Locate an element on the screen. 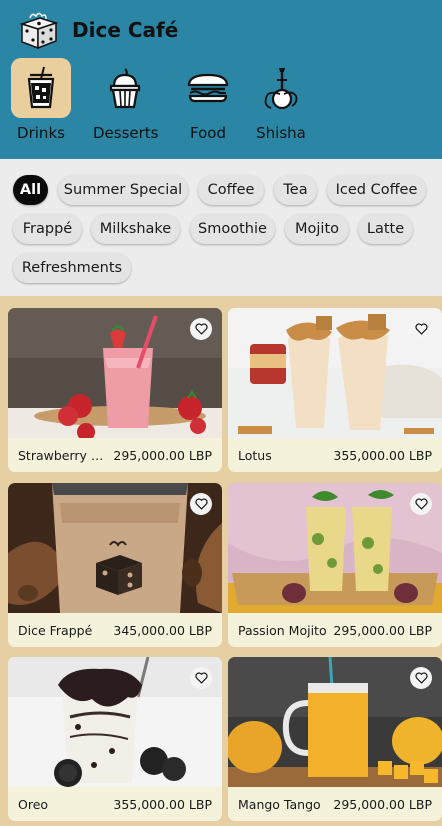 Image resolution: width=442 pixels, height=826 pixels. product-card-strawberry-smoothie: Strawberry S... 295,000.00 LBP is located at coordinates (115, 390).